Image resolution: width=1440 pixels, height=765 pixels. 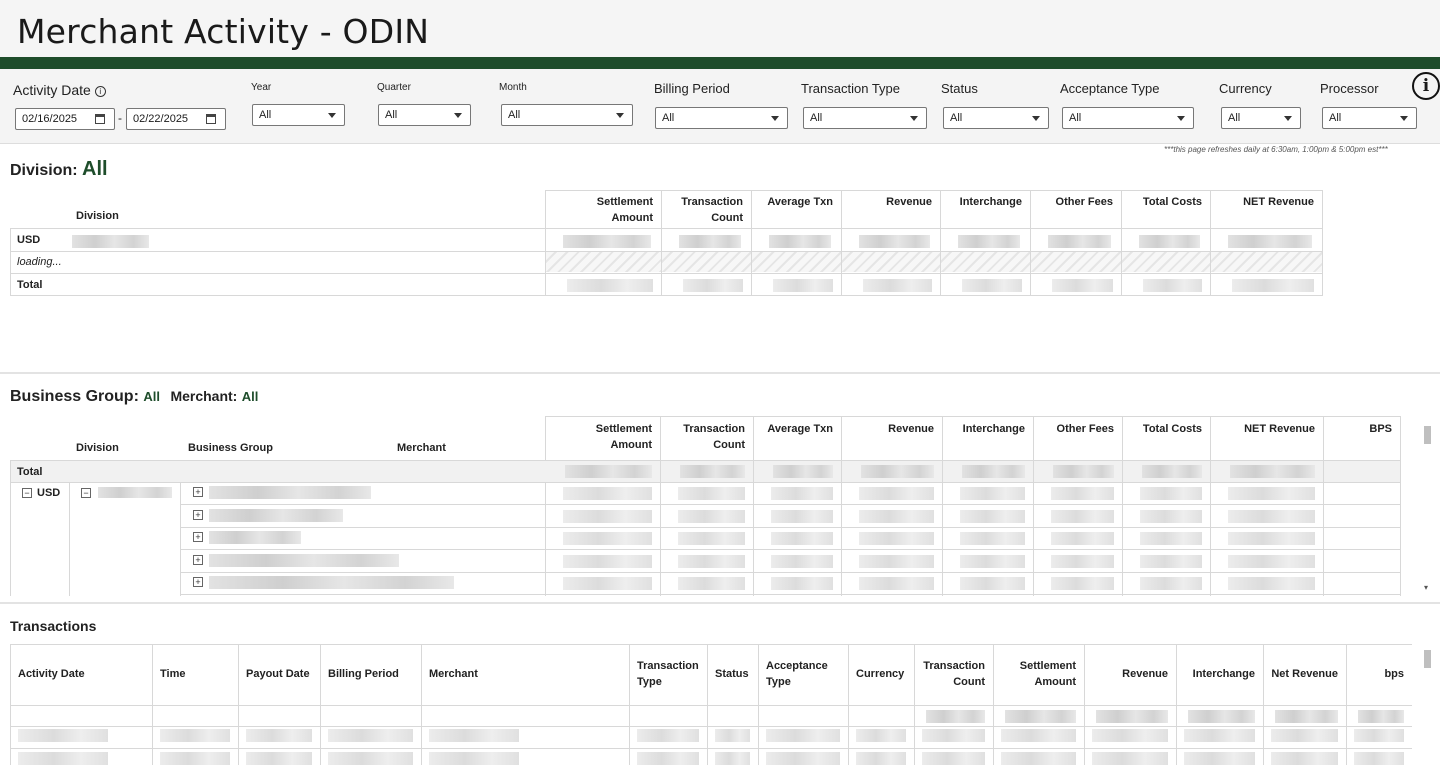 I want to click on activity-date-start-field: 02/16/2025, so click(x=65, y=119).